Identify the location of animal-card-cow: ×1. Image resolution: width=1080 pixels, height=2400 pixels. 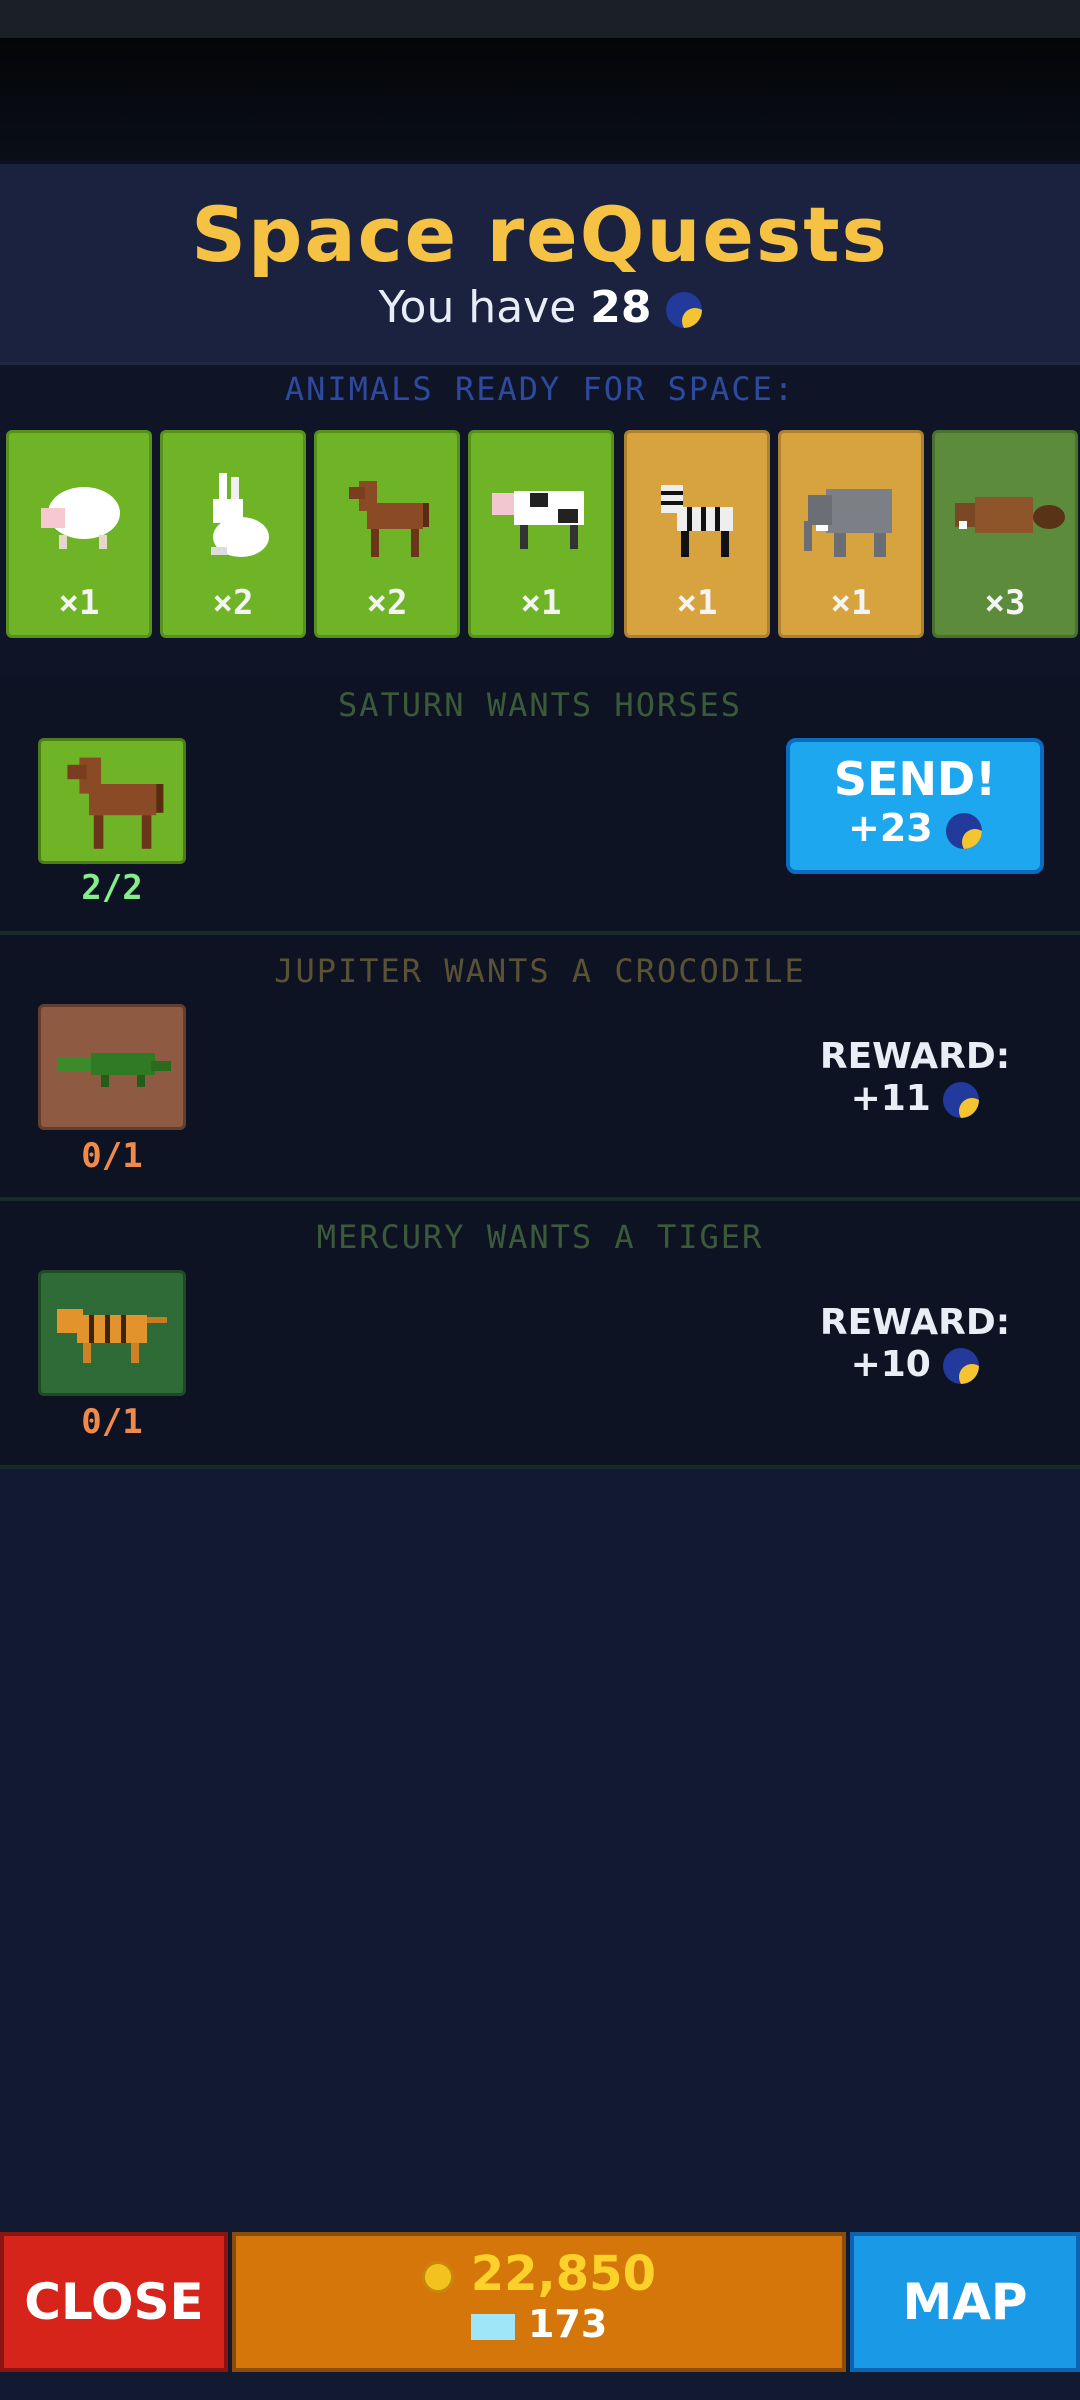
(541, 534).